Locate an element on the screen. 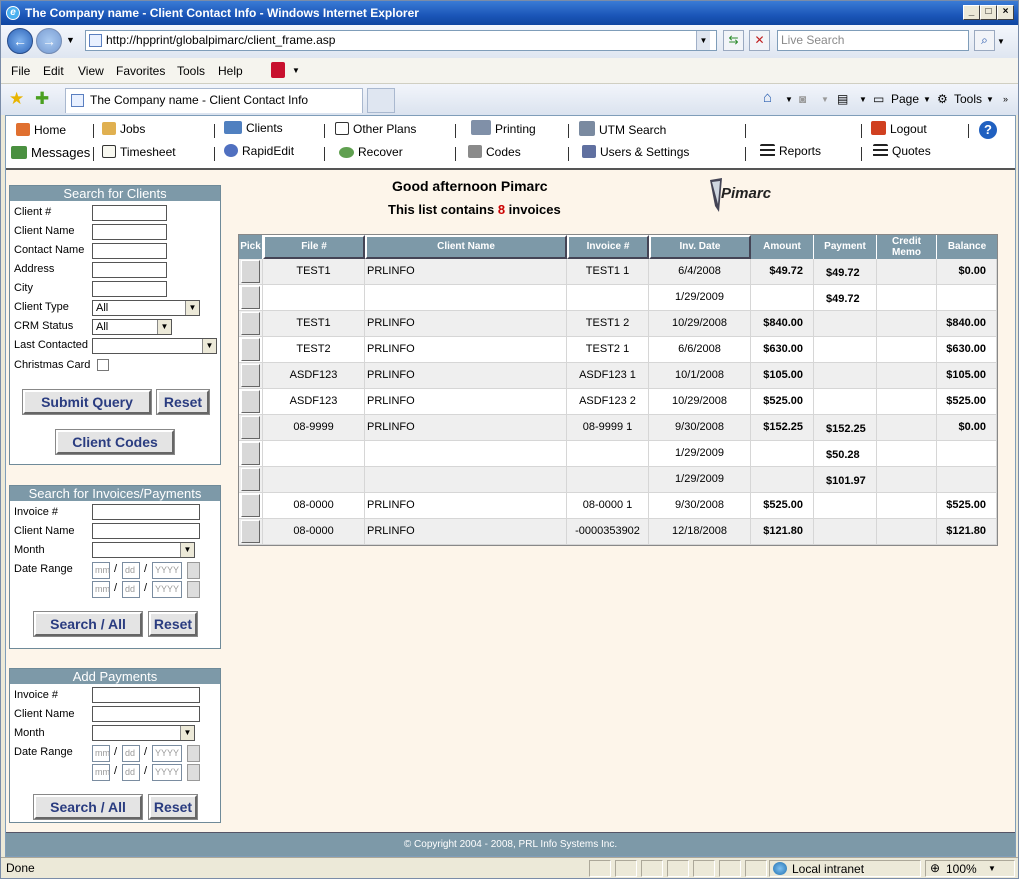 Image resolution: width=1019 pixels, height=879 pixels. start-day-input: dd is located at coordinates (131, 570).